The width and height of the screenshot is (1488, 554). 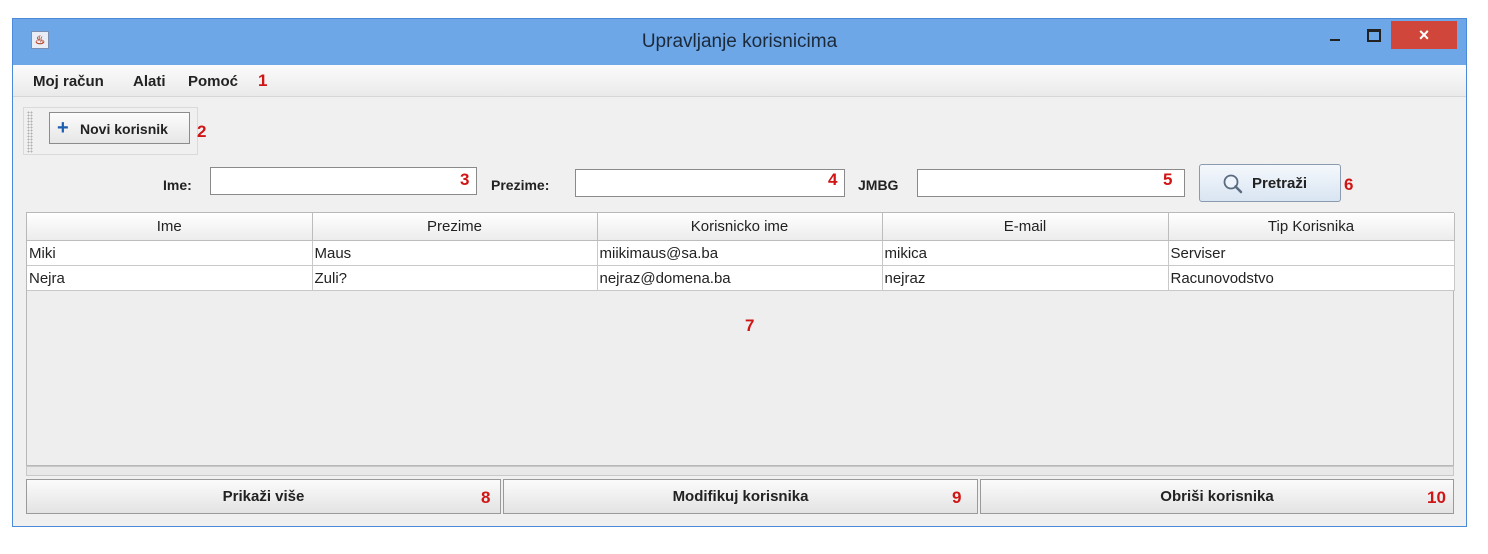 What do you see at coordinates (486, 497) in the screenshot?
I see `annotation-8: 8` at bounding box center [486, 497].